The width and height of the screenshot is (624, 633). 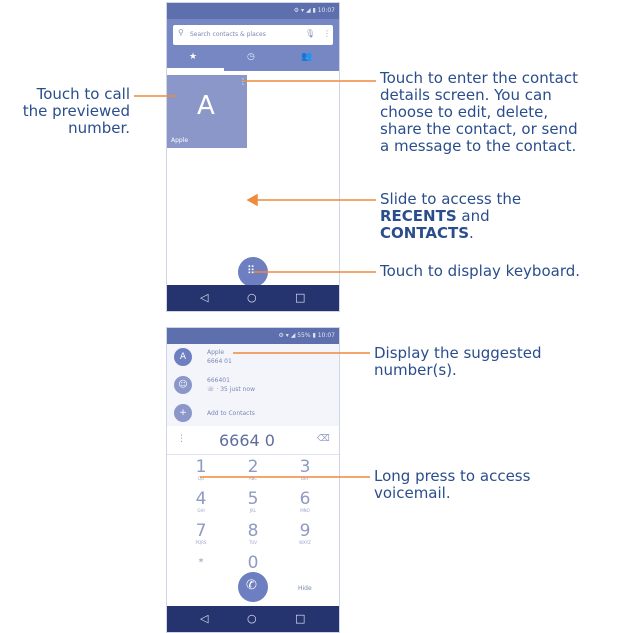 I want to click on annotation-keyboard: Touch to display keyboard., so click(x=502, y=271).